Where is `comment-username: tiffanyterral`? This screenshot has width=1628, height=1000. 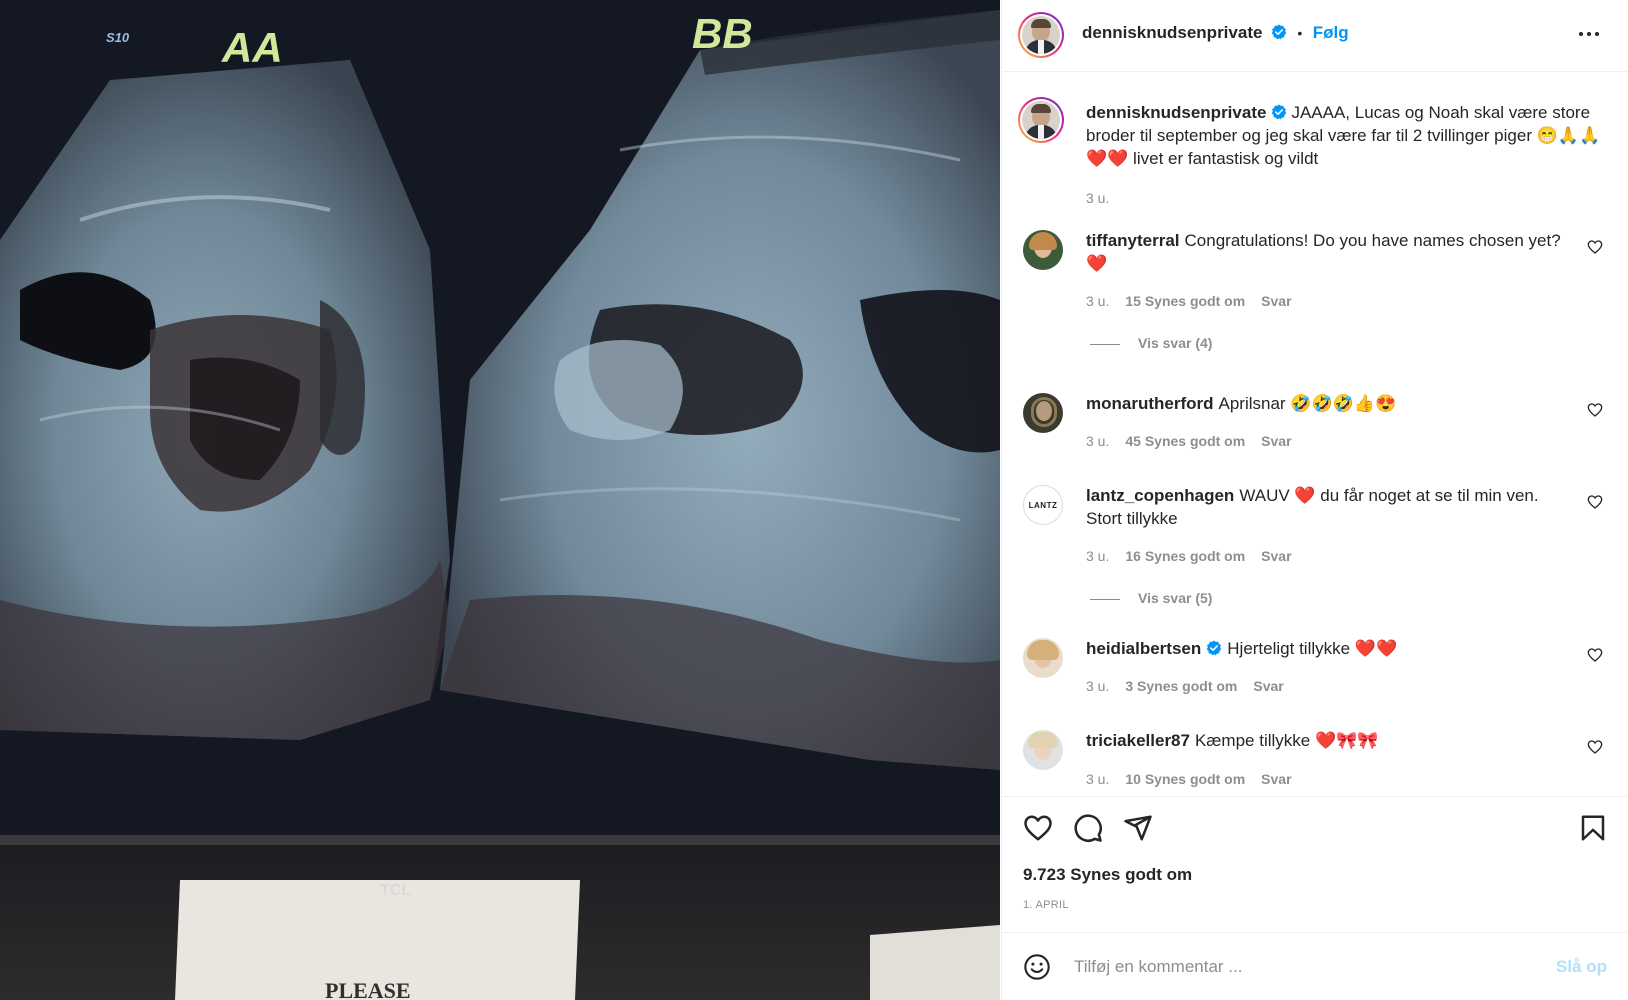 comment-username: tiffanyterral is located at coordinates (1133, 240).